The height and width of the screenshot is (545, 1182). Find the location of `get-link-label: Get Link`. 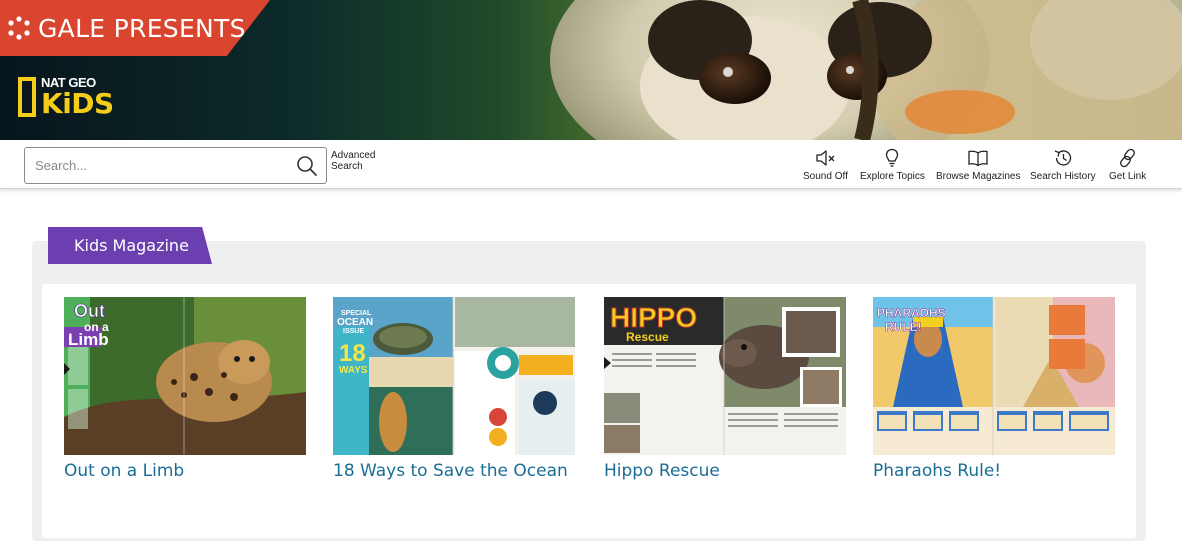

get-link-label: Get Link is located at coordinates (1128, 176).